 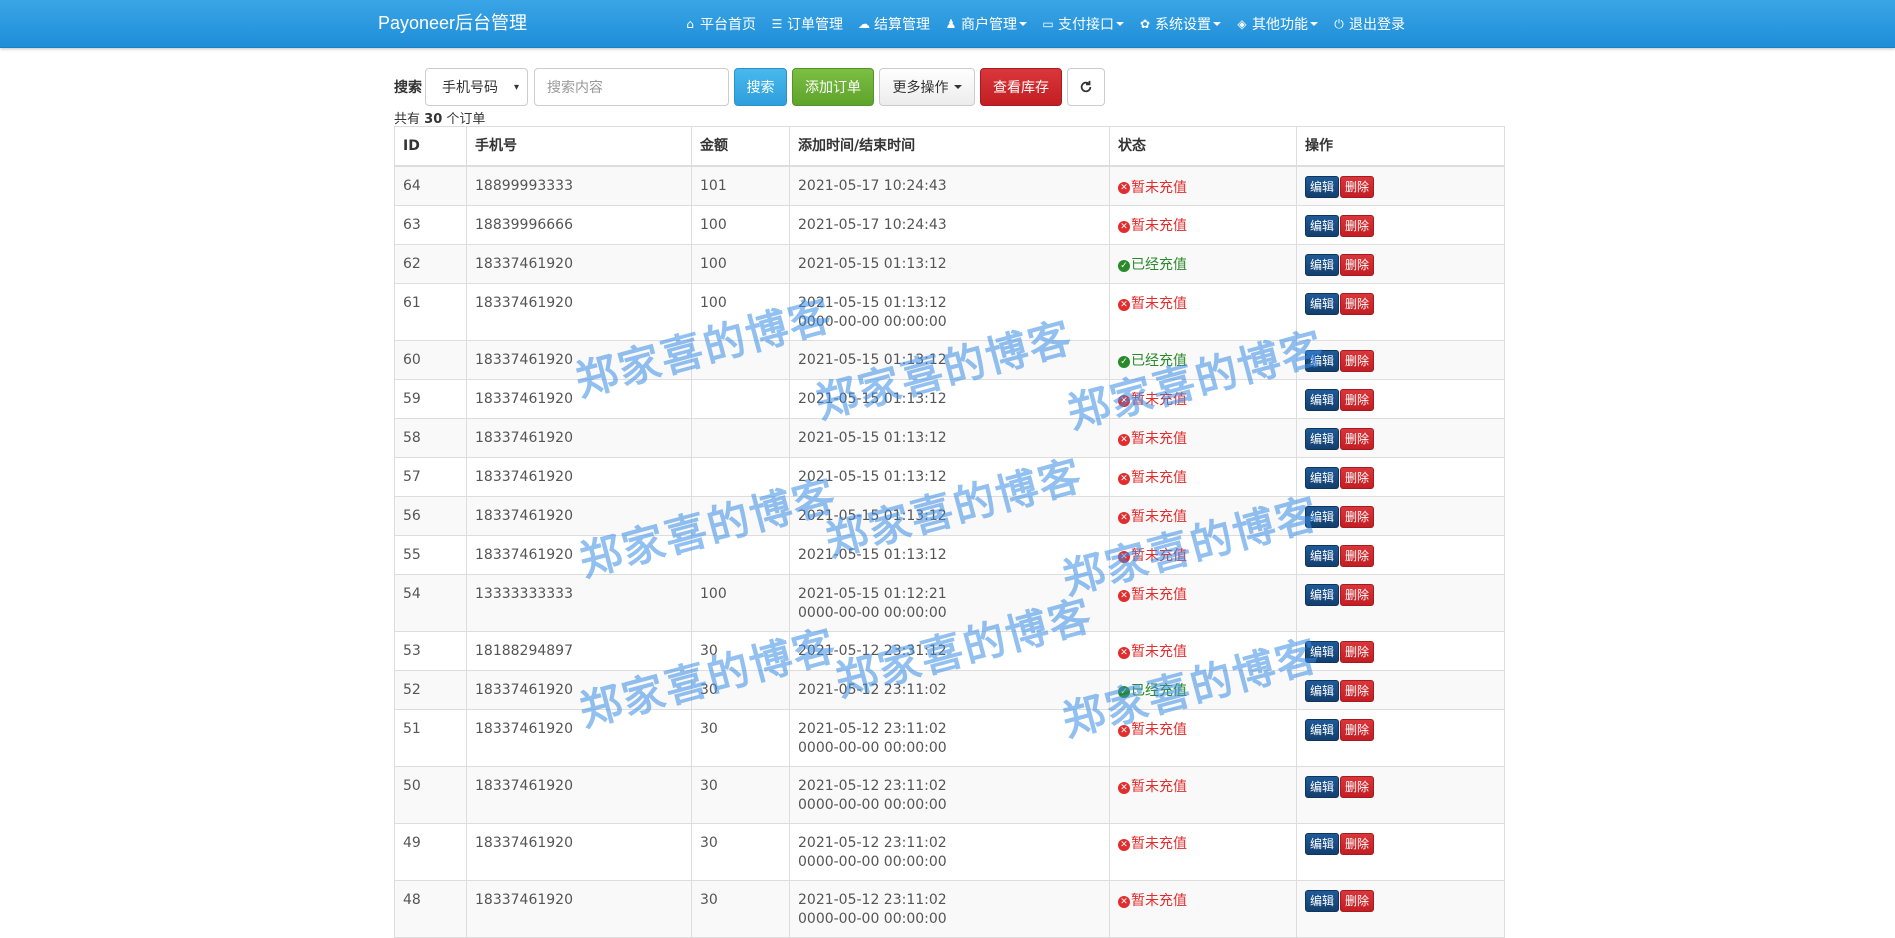 What do you see at coordinates (579, 650) in the screenshot?
I see `cell-phone: 18188294897` at bounding box center [579, 650].